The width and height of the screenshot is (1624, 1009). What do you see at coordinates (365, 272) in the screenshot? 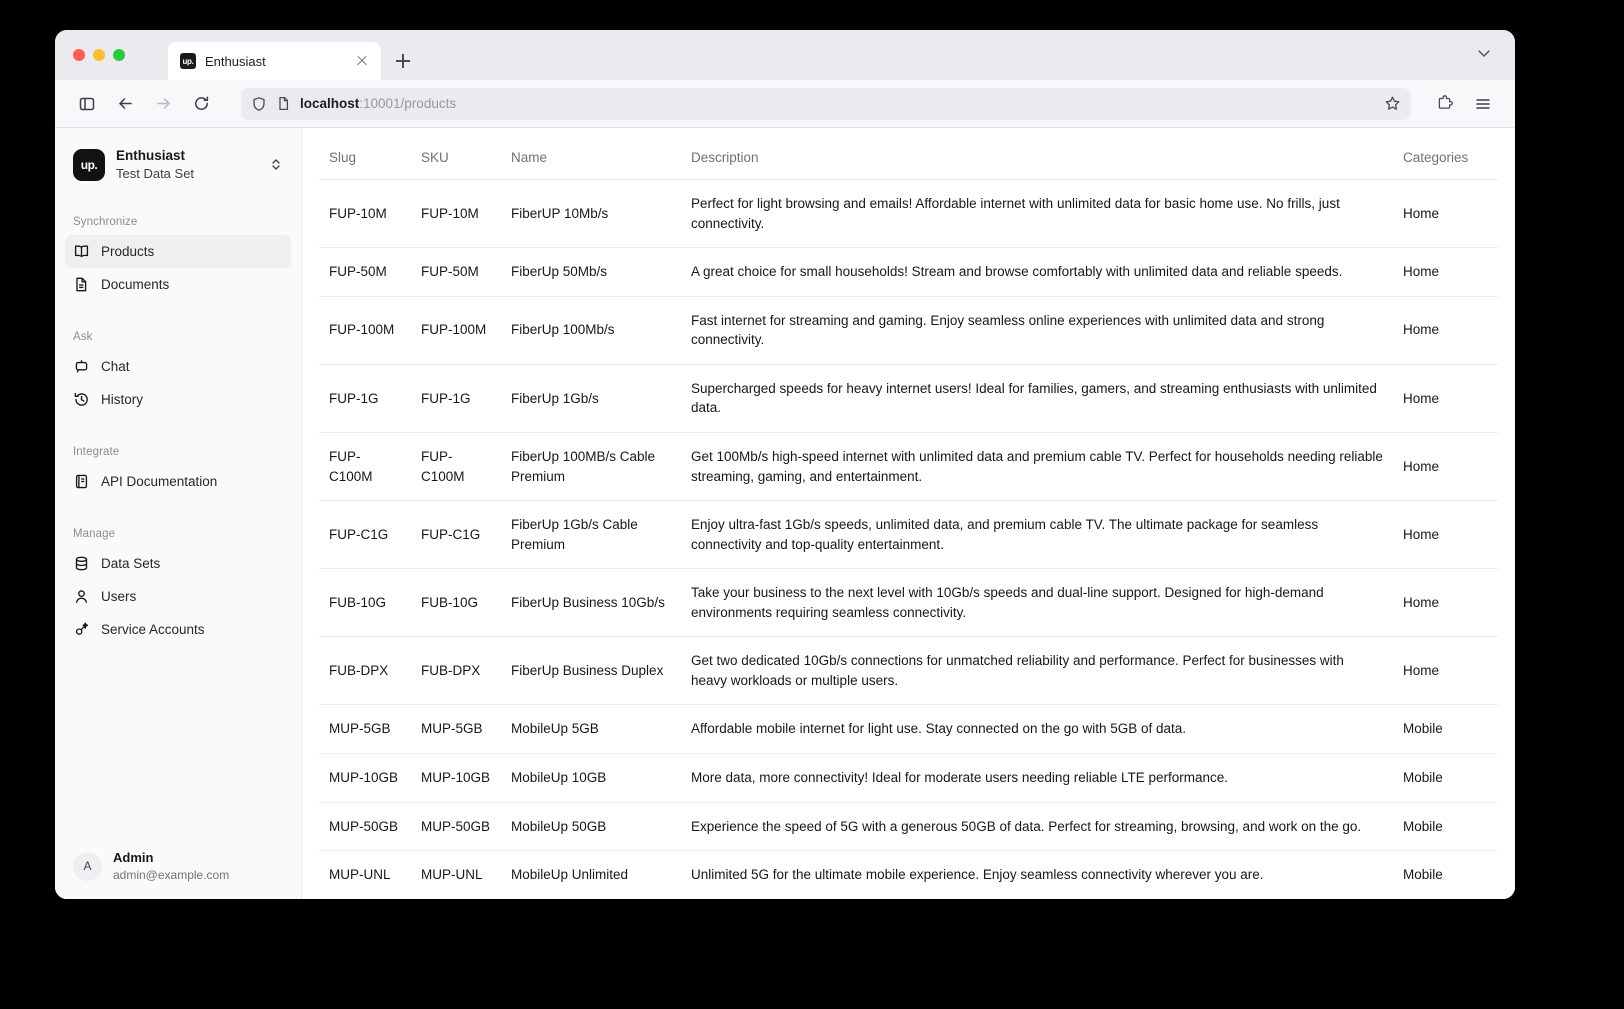
I see `cell-slug: FUP-50M` at bounding box center [365, 272].